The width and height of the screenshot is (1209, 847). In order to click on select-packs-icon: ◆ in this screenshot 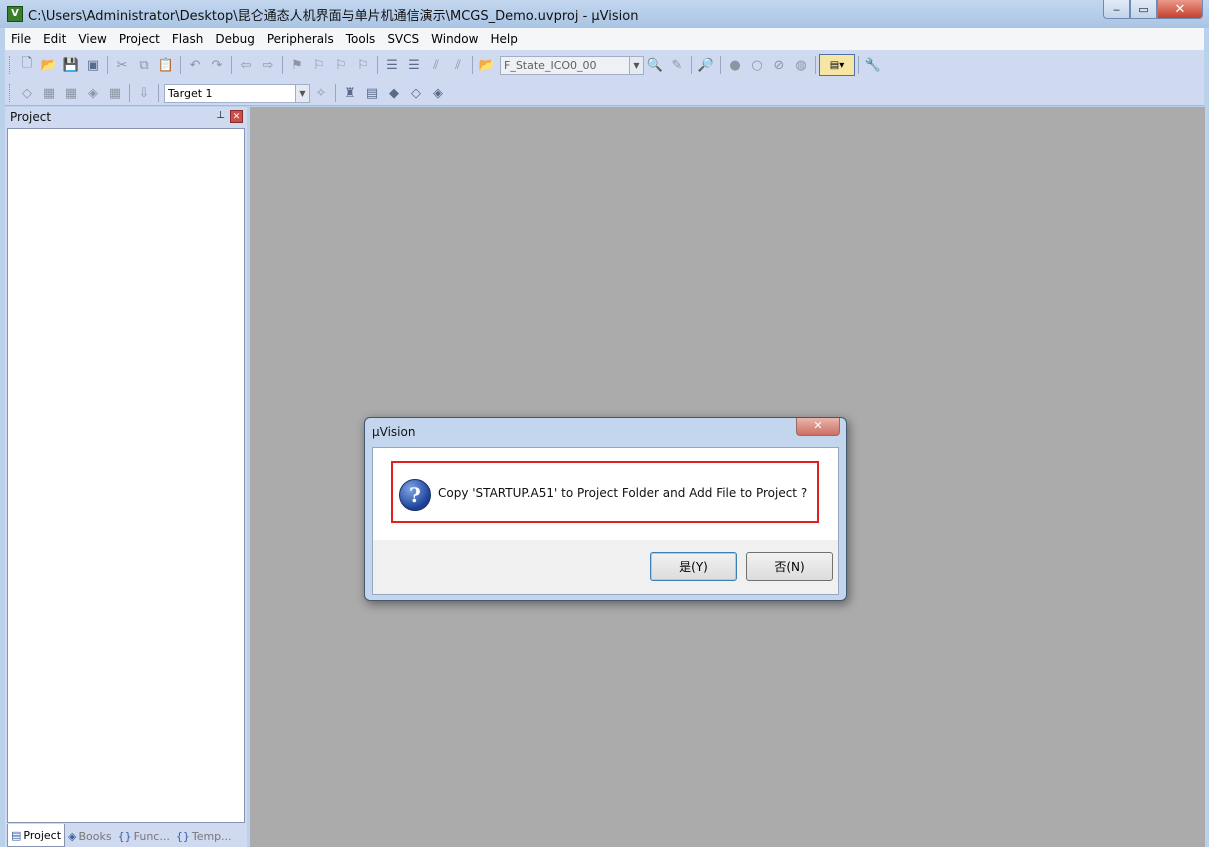, I will do `click(394, 93)`.